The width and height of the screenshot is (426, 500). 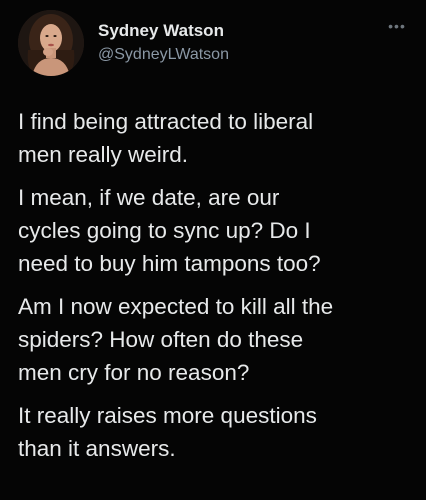 I want to click on tweet-header: Sydney Watson @SydneyLWatson •••, so click(x=213, y=45).